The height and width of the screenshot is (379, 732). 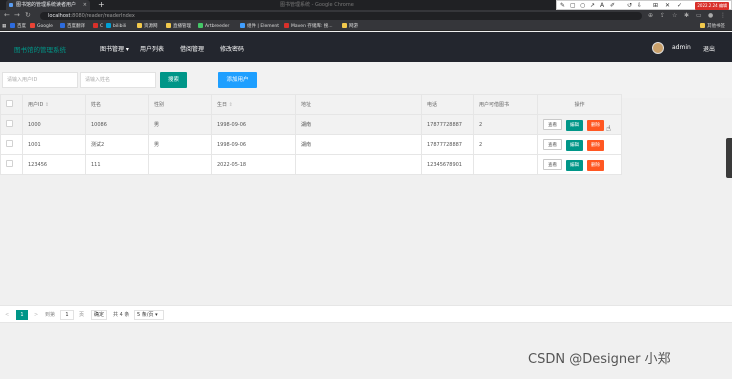 I want to click on bookmark-item: Artbreeder, so click(x=213, y=26).